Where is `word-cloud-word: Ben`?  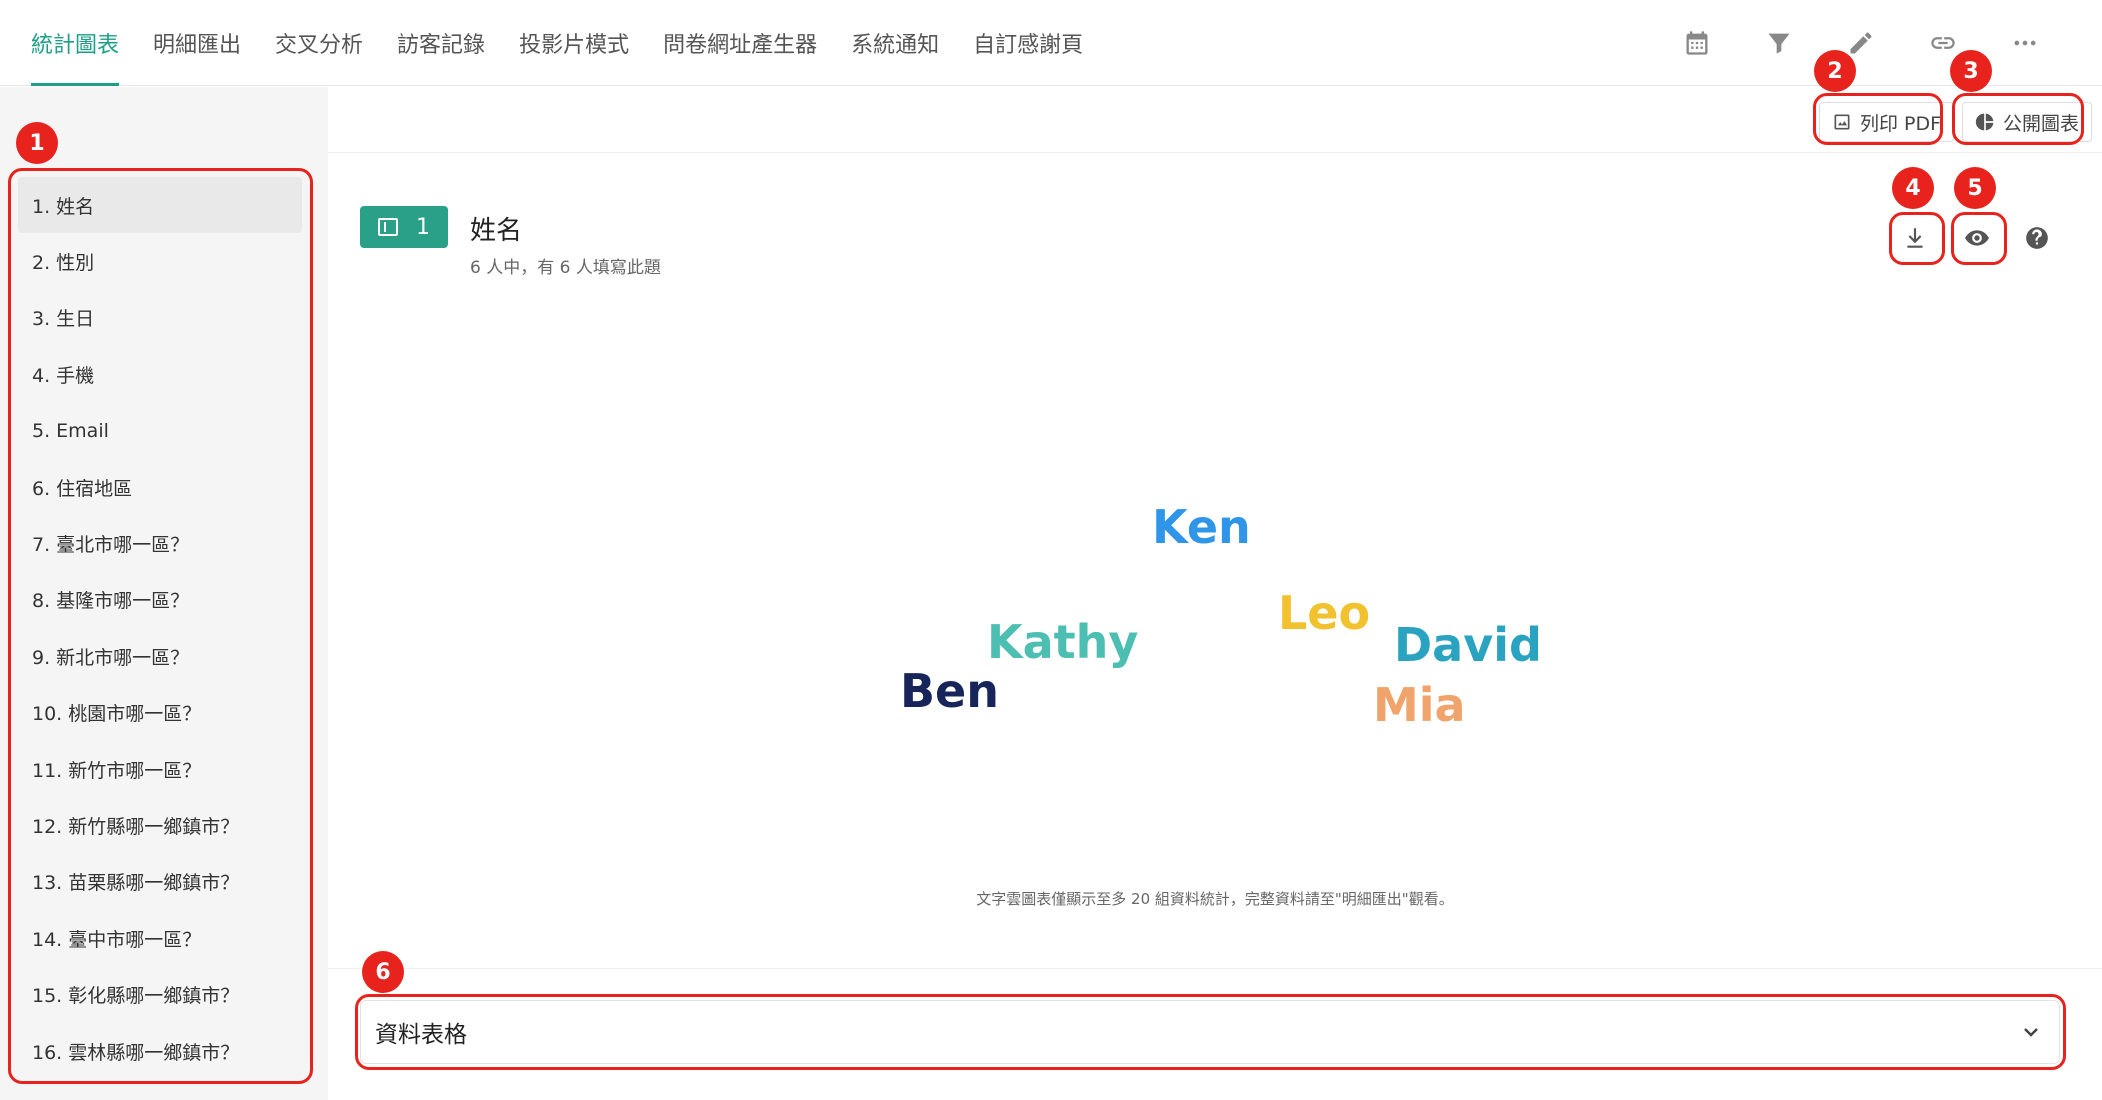
word-cloud-word: Ben is located at coordinates (950, 691).